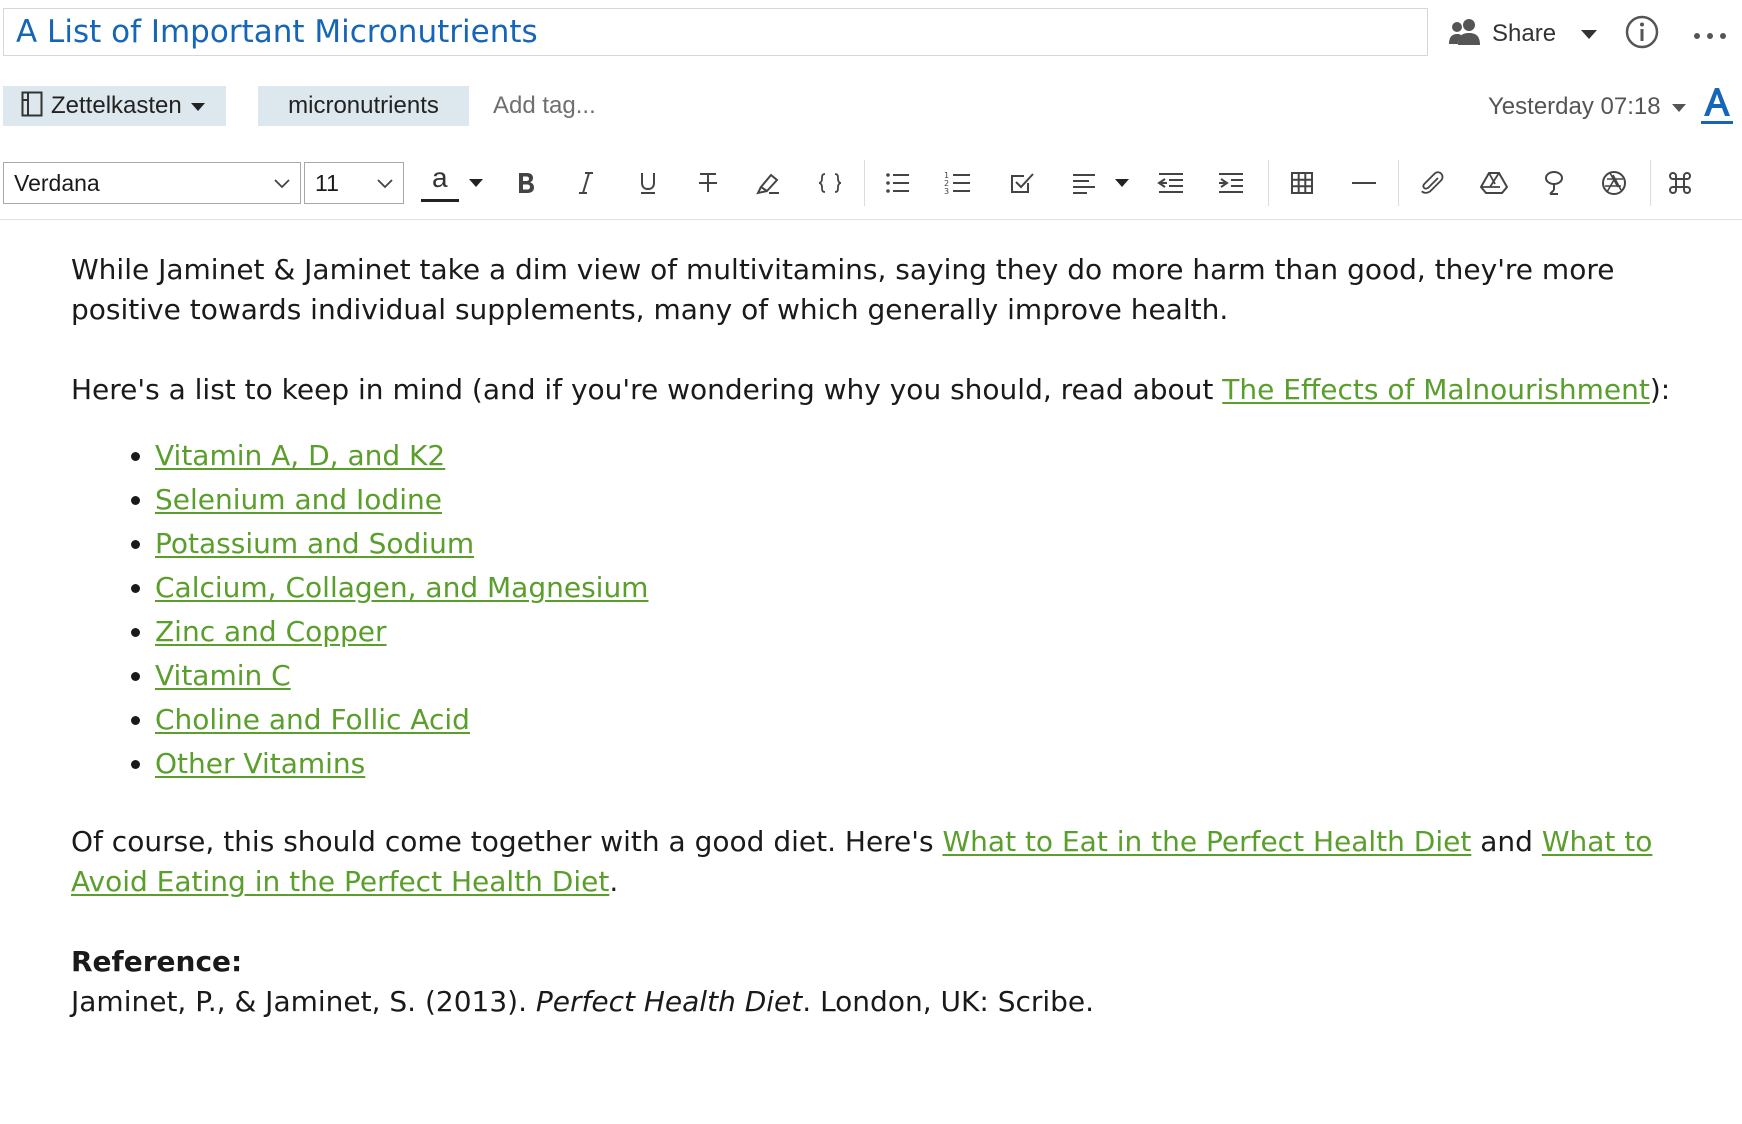  I want to click on code-icon, so click(830, 183).